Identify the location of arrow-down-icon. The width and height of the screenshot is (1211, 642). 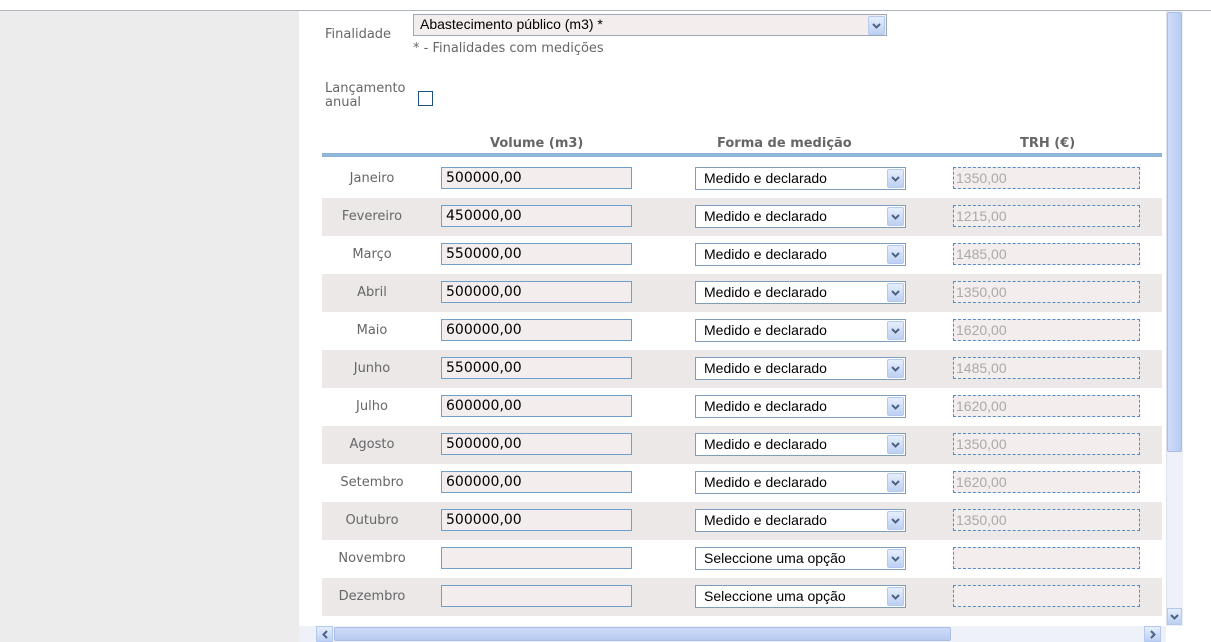
(1174, 616).